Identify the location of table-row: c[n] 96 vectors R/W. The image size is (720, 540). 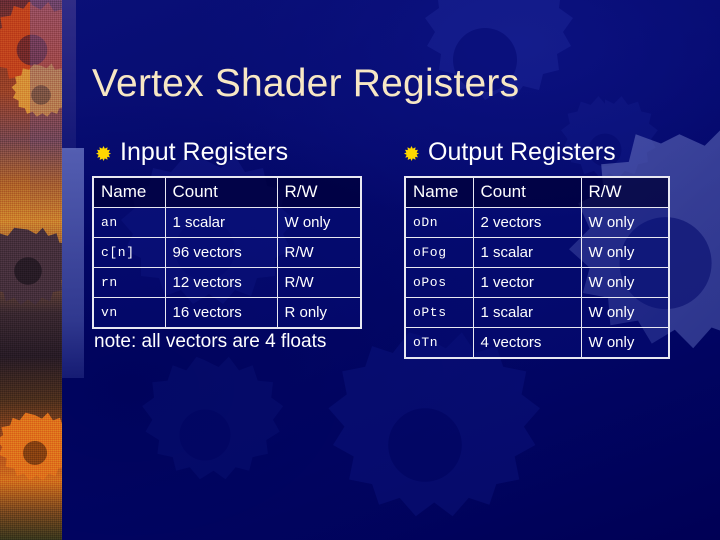
(227, 252).